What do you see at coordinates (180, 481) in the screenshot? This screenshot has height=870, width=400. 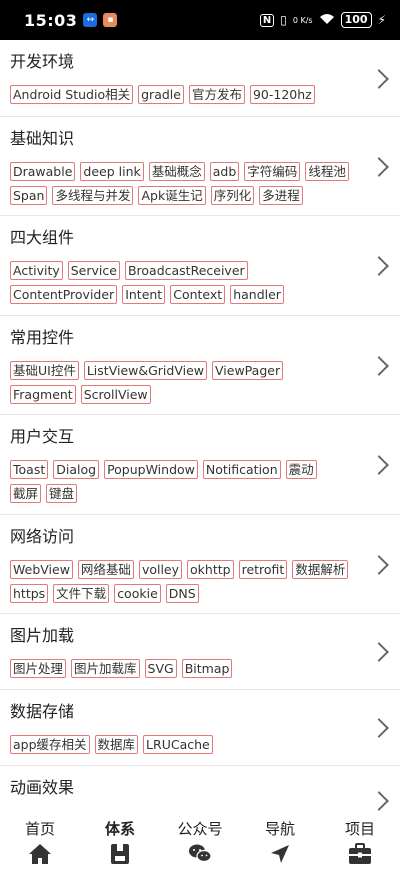 I see `tag-list: Toast Dialog PopupWindow Notification 震动截屏 键盘` at bounding box center [180, 481].